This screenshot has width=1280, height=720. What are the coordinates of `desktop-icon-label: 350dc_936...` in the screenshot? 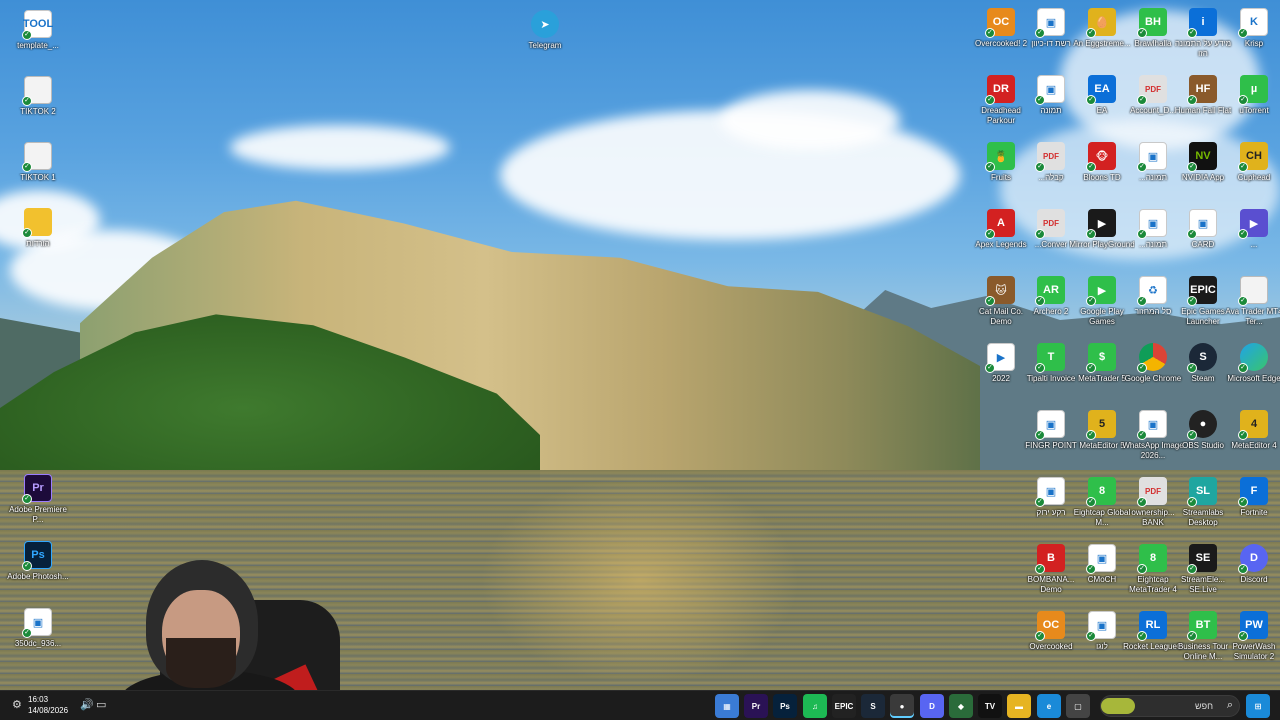 It's located at (38, 643).